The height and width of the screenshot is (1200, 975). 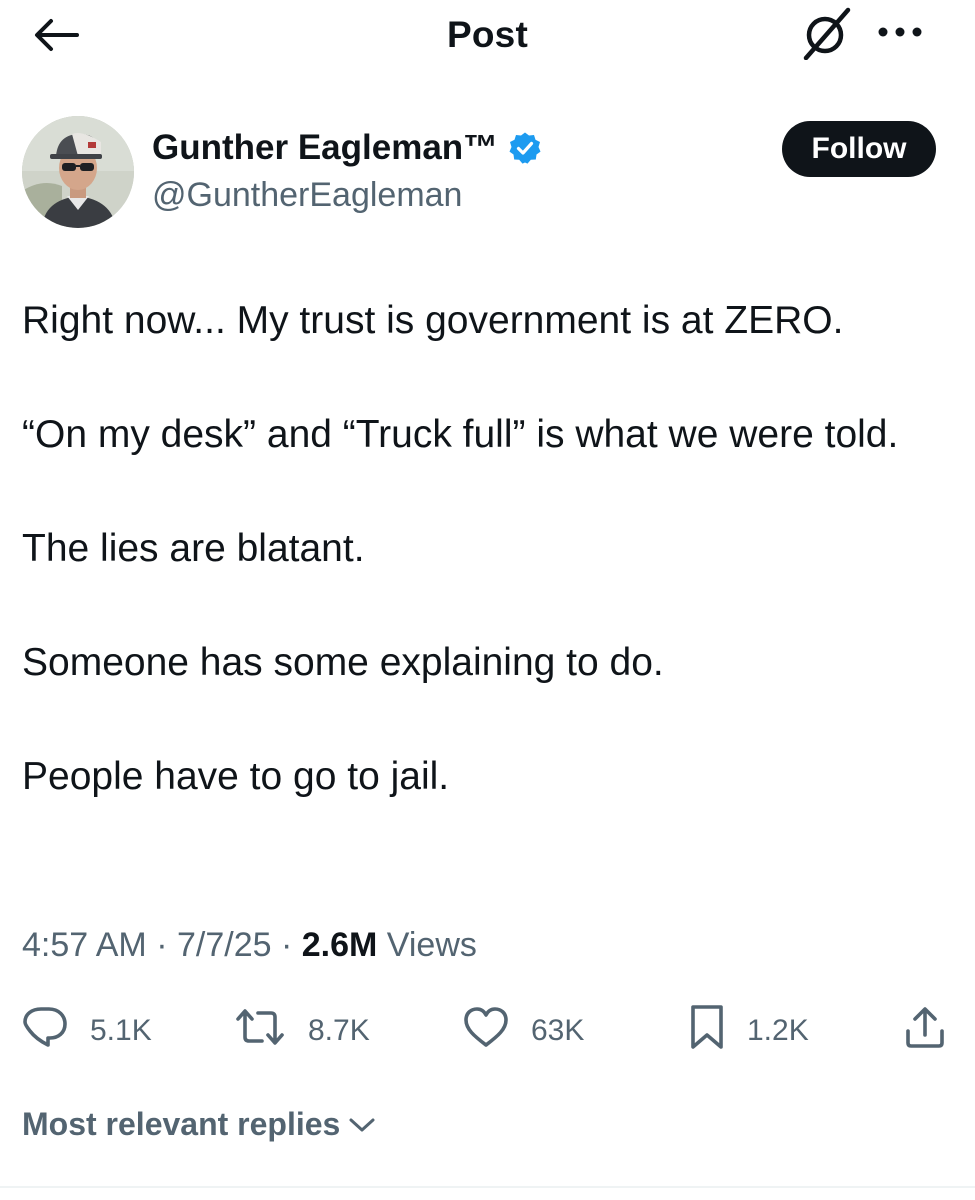 I want to click on more-horizontal-icon, so click(x=900, y=34).